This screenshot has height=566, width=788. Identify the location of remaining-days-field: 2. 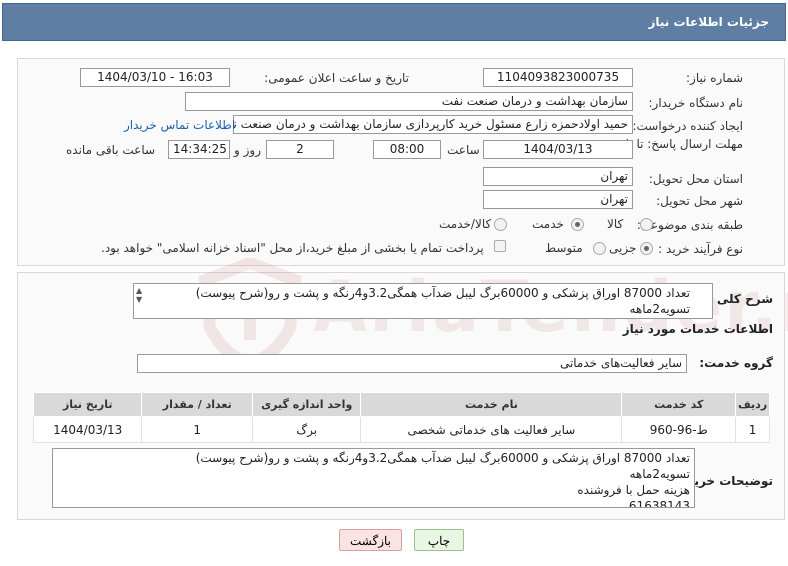
(300, 149).